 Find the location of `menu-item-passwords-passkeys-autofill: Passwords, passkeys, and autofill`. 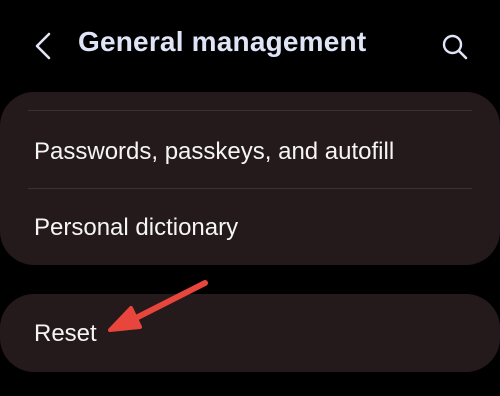

menu-item-passwords-passkeys-autofill: Passwords, passkeys, and autofill is located at coordinates (214, 152).